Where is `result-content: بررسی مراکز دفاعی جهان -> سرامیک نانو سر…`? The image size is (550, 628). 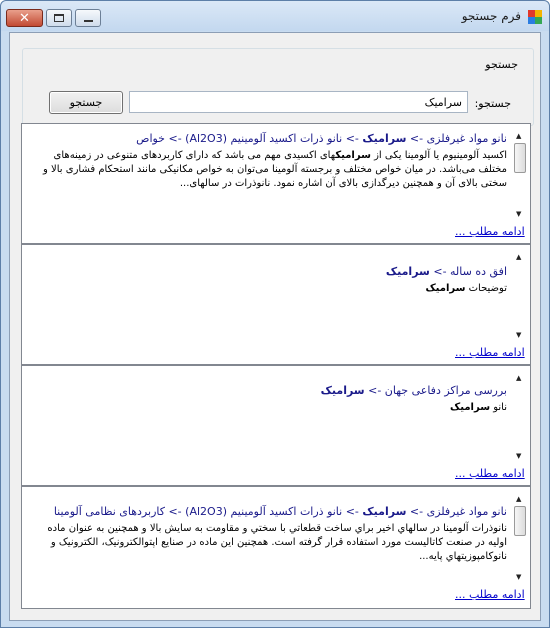
result-content: بررسی مراکز دفاعی جهان -> سرامیک نانو سر… is located at coordinates (269, 414).